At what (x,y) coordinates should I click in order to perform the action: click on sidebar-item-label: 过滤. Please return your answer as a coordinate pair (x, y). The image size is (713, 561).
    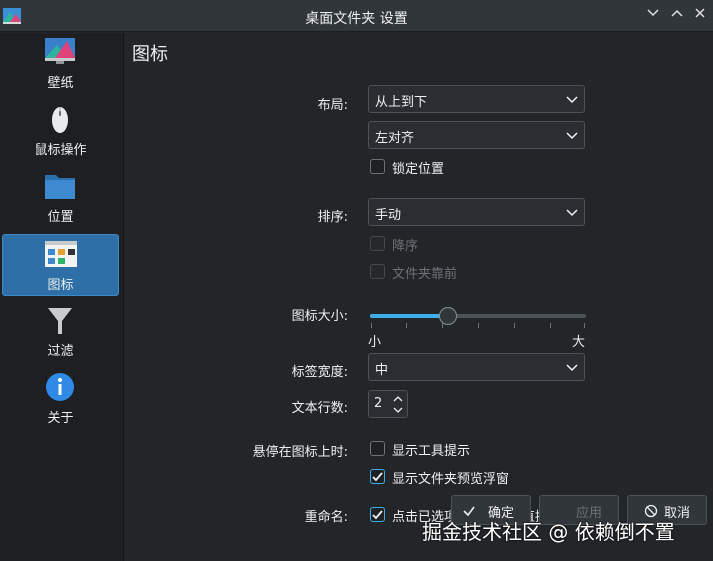
    Looking at the image, I should click on (60, 351).